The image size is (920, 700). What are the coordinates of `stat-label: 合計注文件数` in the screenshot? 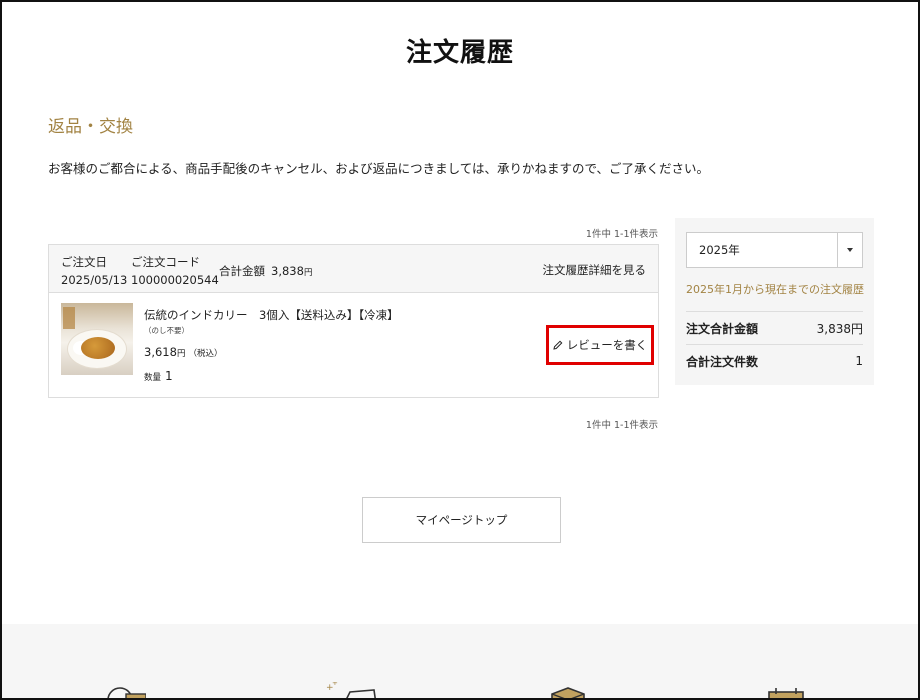 It's located at (722, 361).